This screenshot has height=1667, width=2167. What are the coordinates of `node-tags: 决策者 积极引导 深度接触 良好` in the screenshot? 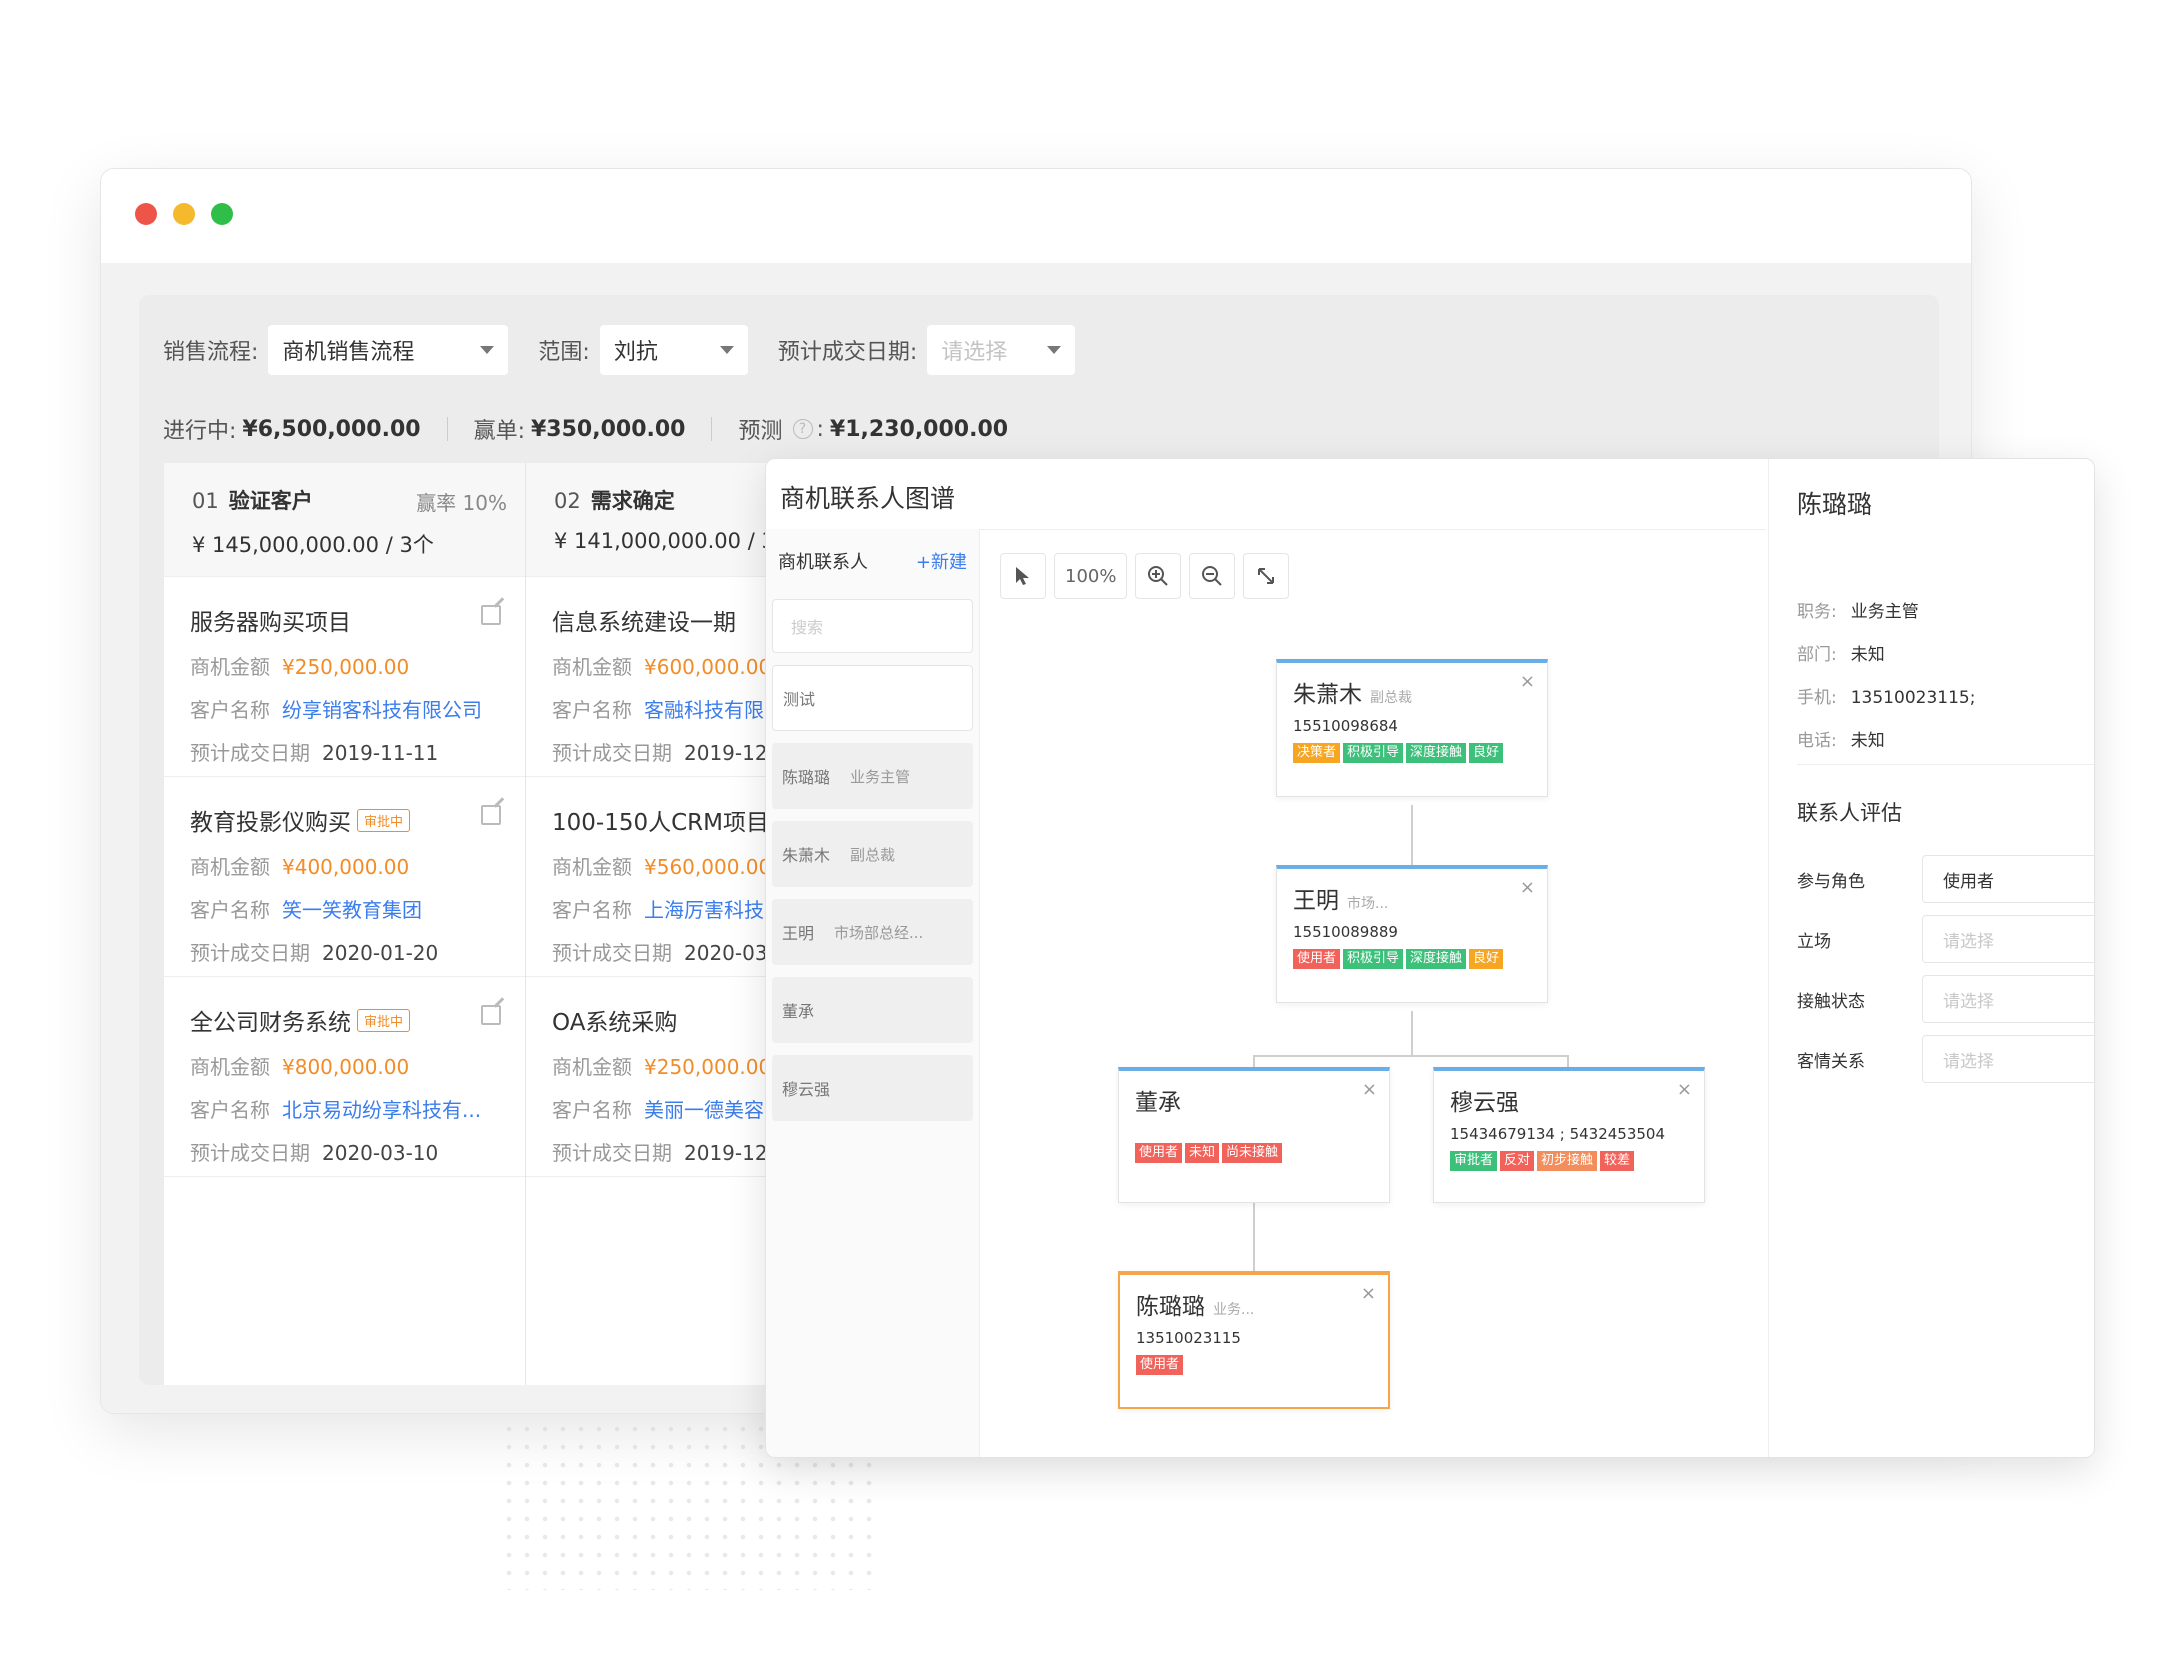 It's located at (1412, 753).